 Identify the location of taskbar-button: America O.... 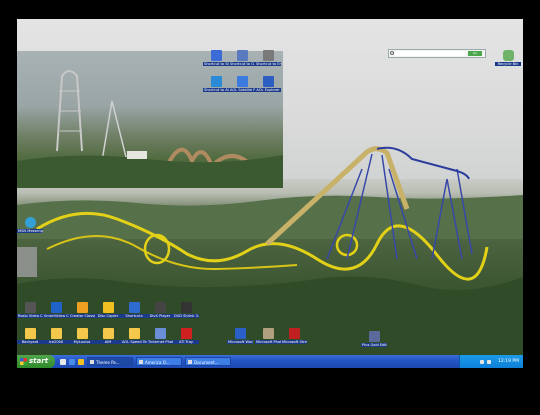
(159, 361).